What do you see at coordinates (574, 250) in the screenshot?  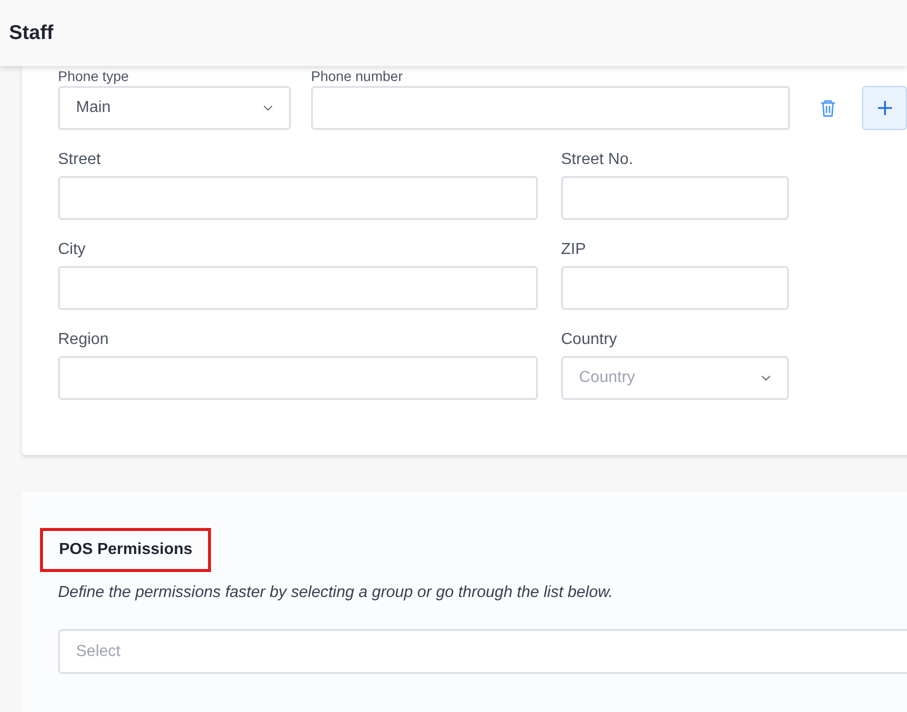 I see `field-label: ZIP` at bounding box center [574, 250].